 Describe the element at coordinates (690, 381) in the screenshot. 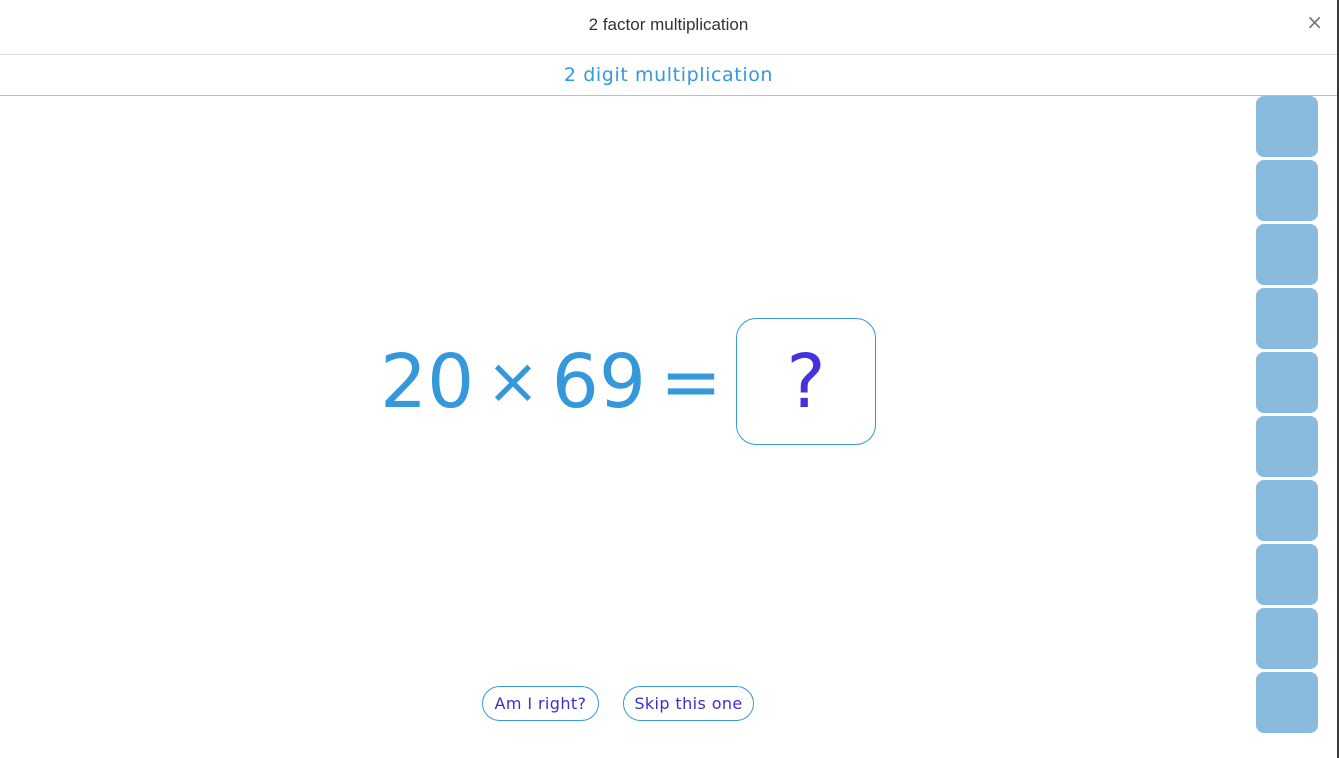

I see `equals-sign: =` at that location.